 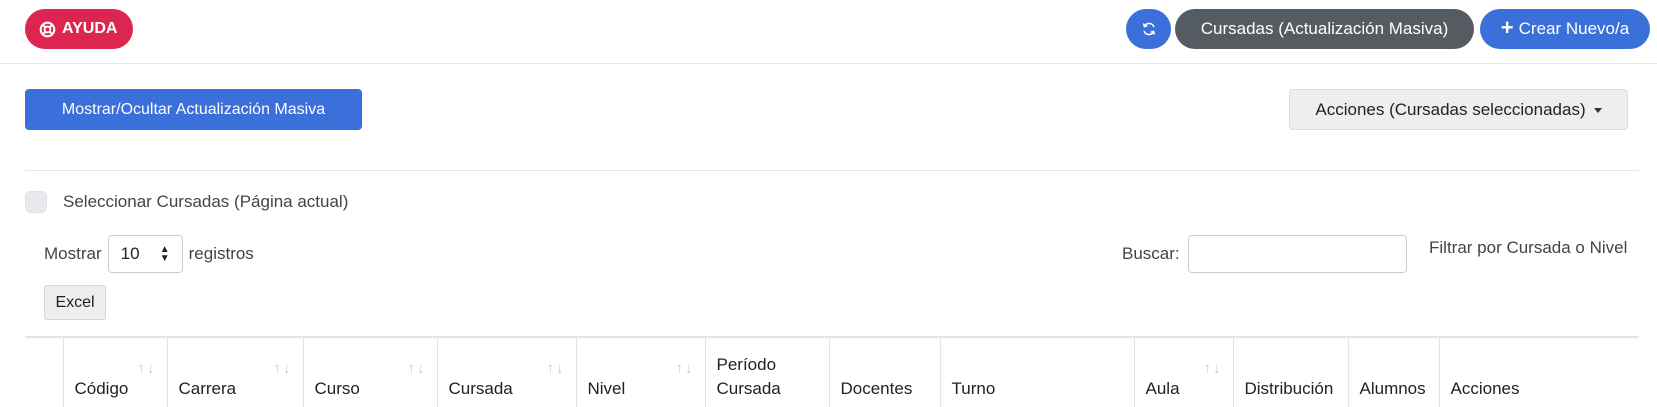 What do you see at coordinates (1290, 371) in the screenshot?
I see `column-header-distribucion: Distribución` at bounding box center [1290, 371].